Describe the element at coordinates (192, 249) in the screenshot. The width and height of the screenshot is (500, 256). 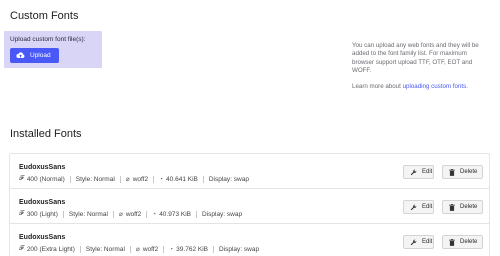
I see `font-size: 39.762 KiB` at that location.